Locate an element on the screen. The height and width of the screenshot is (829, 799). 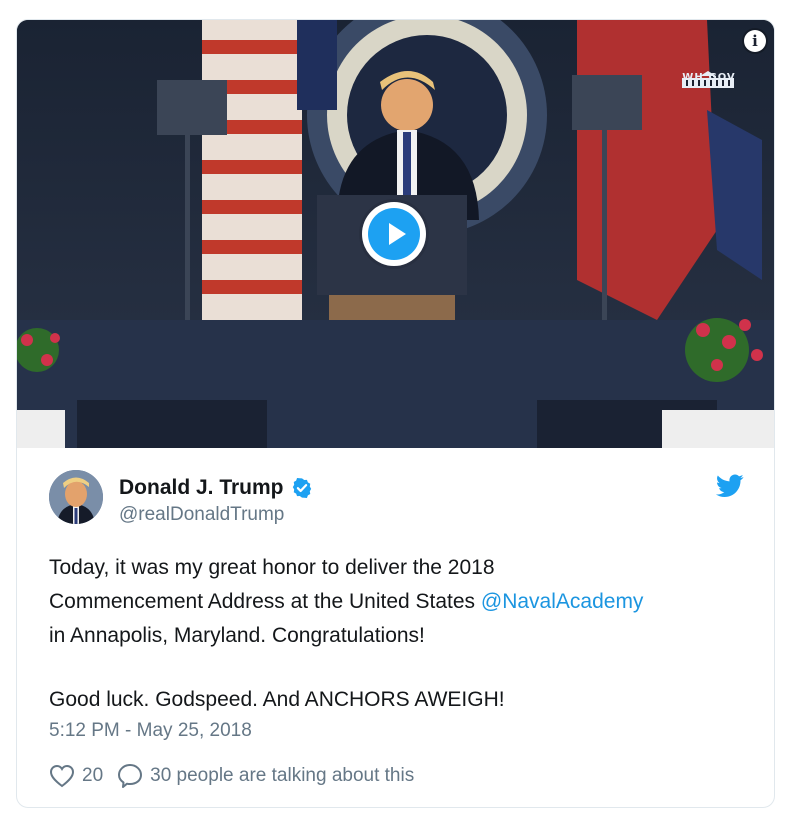
like-button: 20 is located at coordinates (76, 776).